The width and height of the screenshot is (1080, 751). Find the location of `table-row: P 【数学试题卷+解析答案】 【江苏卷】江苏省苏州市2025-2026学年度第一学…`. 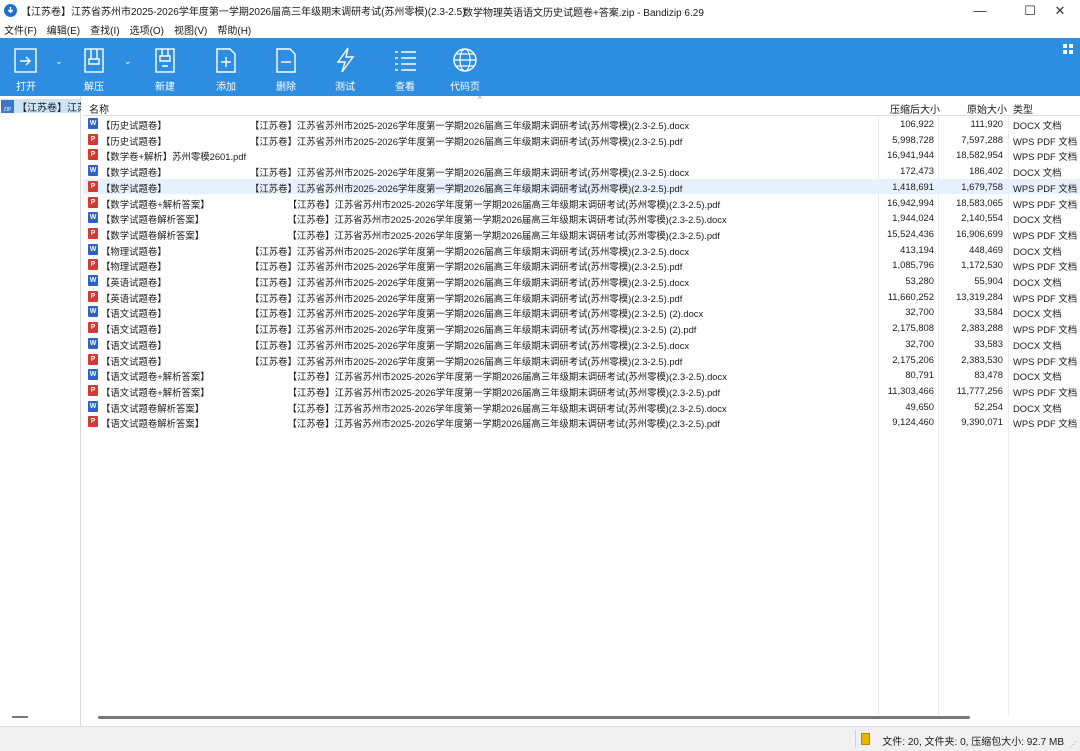

table-row: P 【数学试题卷+解析答案】 【江苏卷】江苏省苏州市2025-2026学年度第一学… is located at coordinates (581, 203).